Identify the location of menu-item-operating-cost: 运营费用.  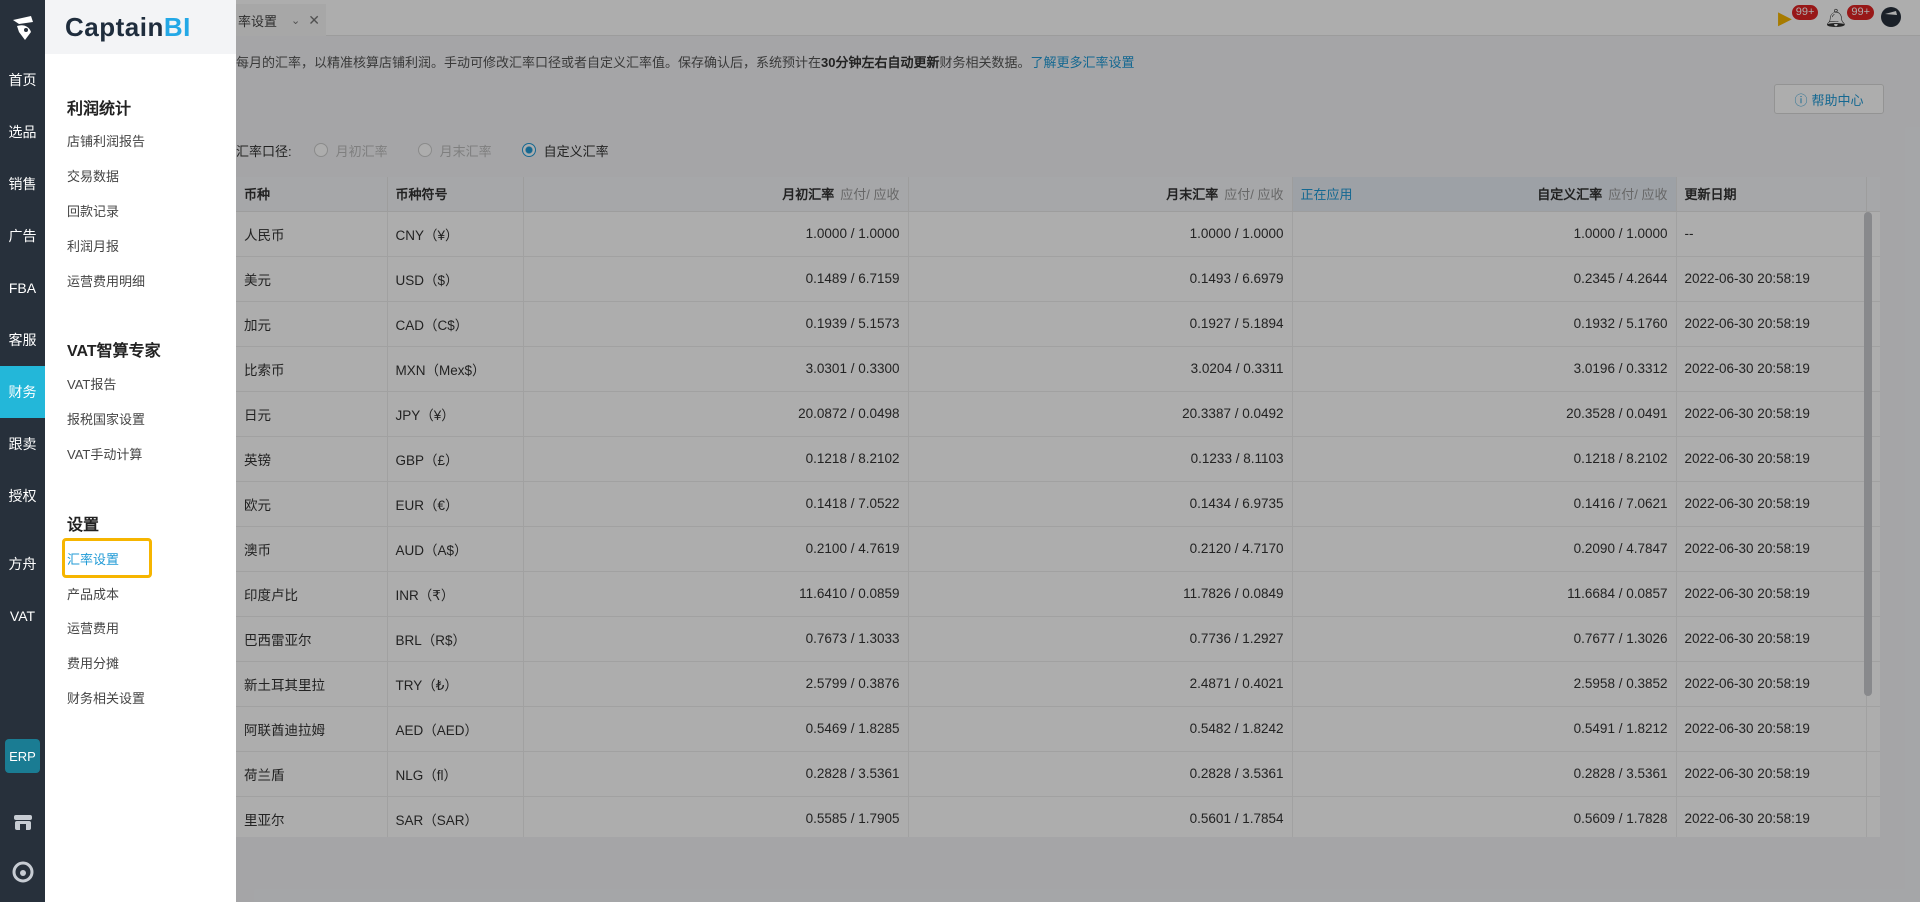
(93, 627).